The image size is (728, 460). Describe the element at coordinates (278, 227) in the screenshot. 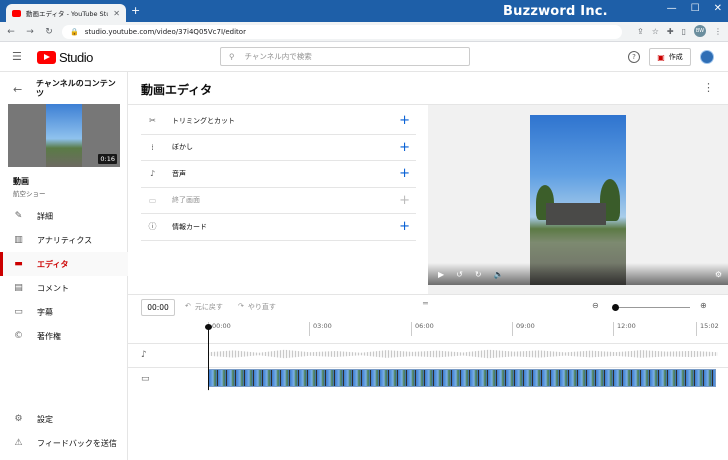

I see `tool-info-cards: ⓘ 情報カード +` at that location.